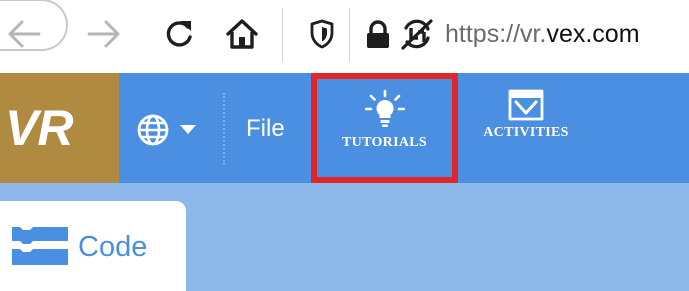 This screenshot has width=689, height=291. Describe the element at coordinates (113, 247) in the screenshot. I see `code-tab-label: Code` at that location.